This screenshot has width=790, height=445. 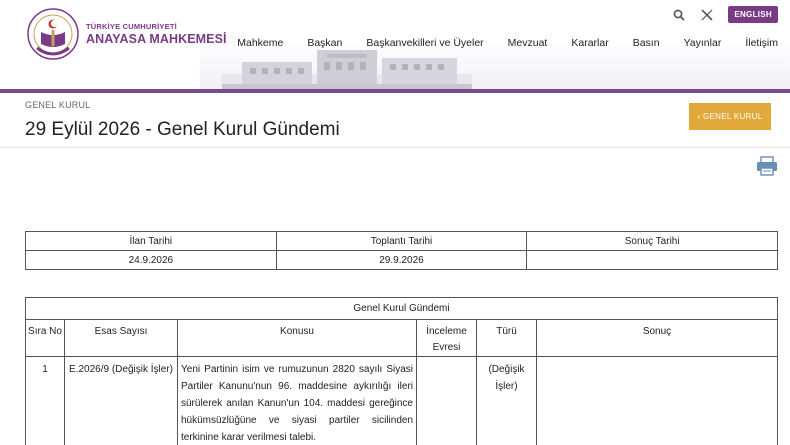 What do you see at coordinates (657, 400) in the screenshot?
I see `row-sonuc` at bounding box center [657, 400].